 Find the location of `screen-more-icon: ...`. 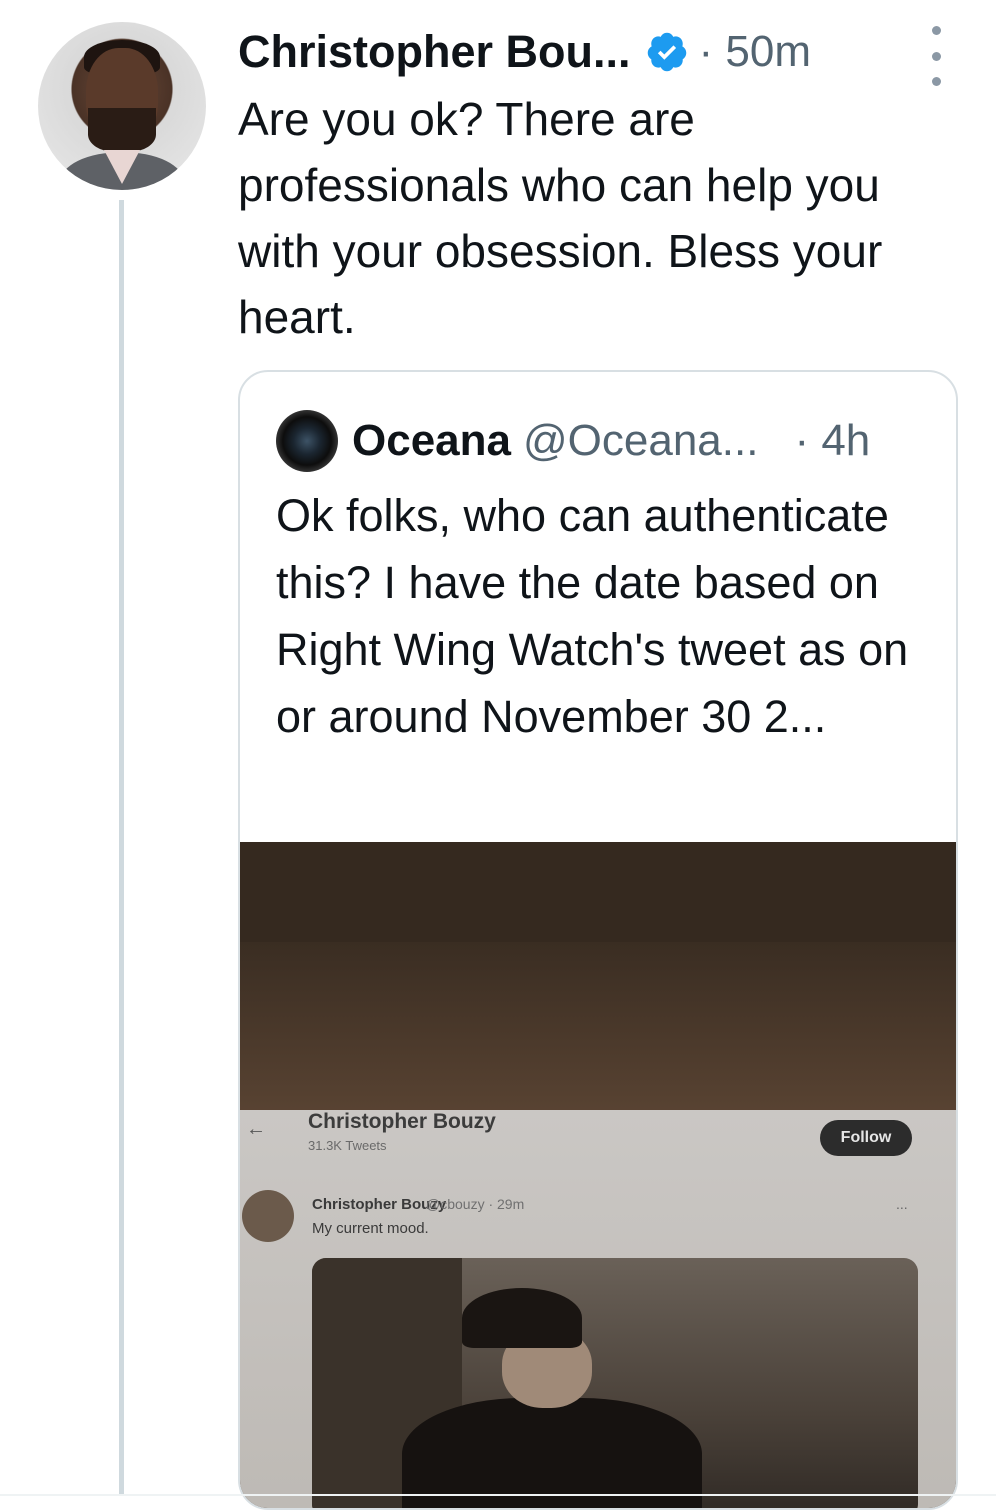

screen-more-icon: ... is located at coordinates (902, 1204).